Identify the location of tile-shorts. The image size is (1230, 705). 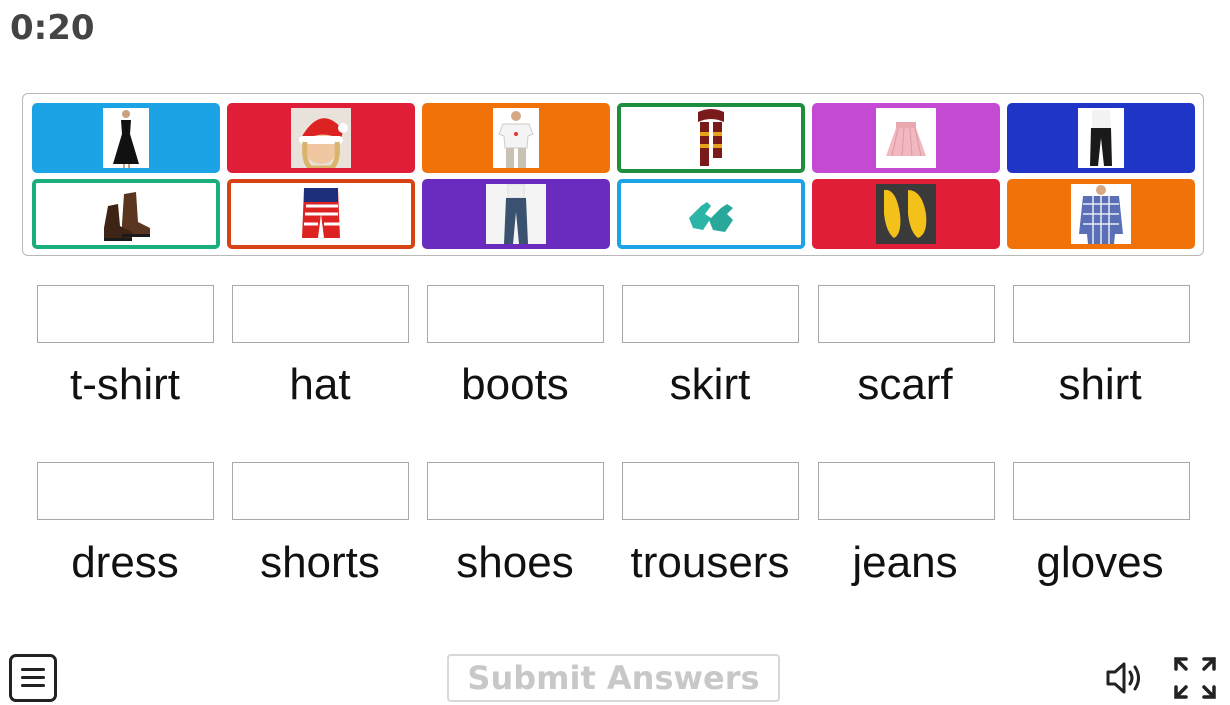
(321, 214).